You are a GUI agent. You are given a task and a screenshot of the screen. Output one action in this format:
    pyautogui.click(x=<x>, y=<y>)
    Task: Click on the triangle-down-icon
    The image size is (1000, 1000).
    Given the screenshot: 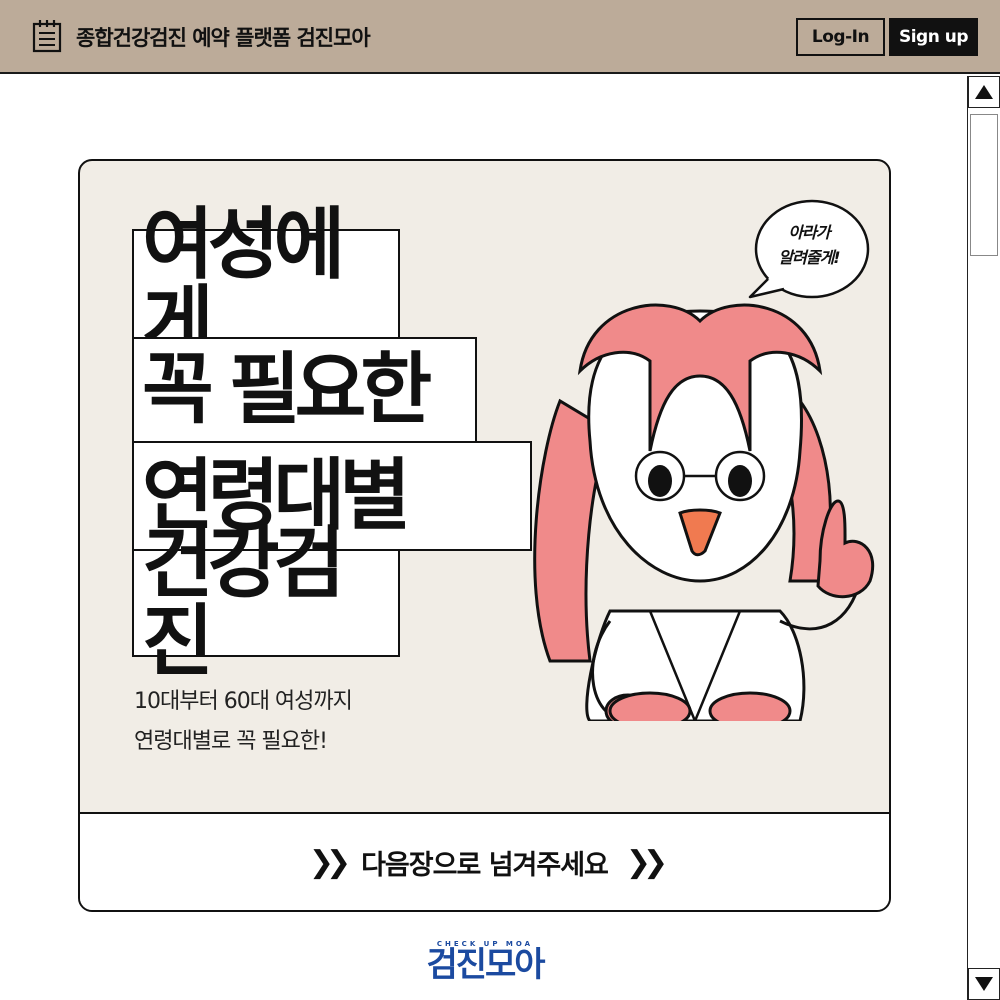 What is the action you would take?
    pyautogui.click(x=984, y=984)
    